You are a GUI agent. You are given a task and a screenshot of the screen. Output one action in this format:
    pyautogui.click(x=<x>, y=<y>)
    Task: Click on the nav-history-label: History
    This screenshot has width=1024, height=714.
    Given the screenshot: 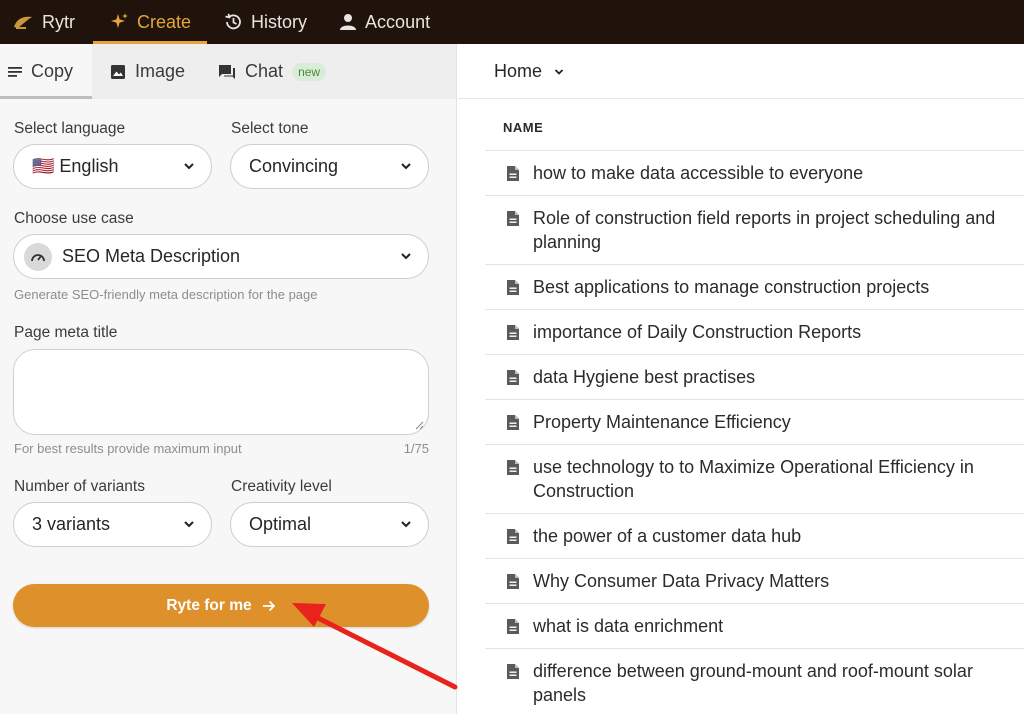 What is the action you would take?
    pyautogui.click(x=279, y=21)
    